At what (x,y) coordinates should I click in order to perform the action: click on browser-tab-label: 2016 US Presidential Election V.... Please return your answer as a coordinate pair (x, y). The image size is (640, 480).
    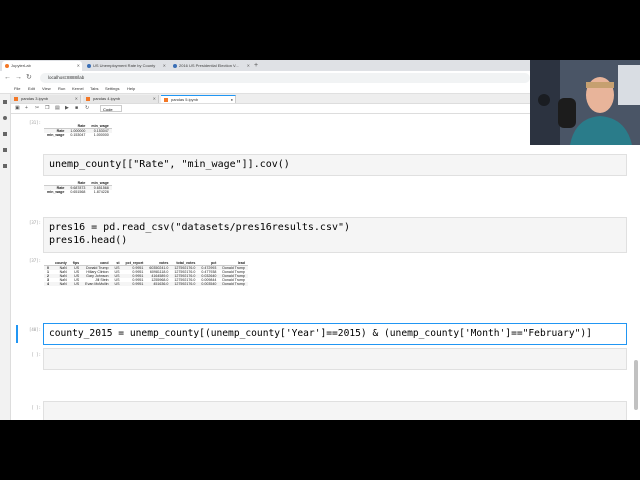
    Looking at the image, I should click on (209, 65).